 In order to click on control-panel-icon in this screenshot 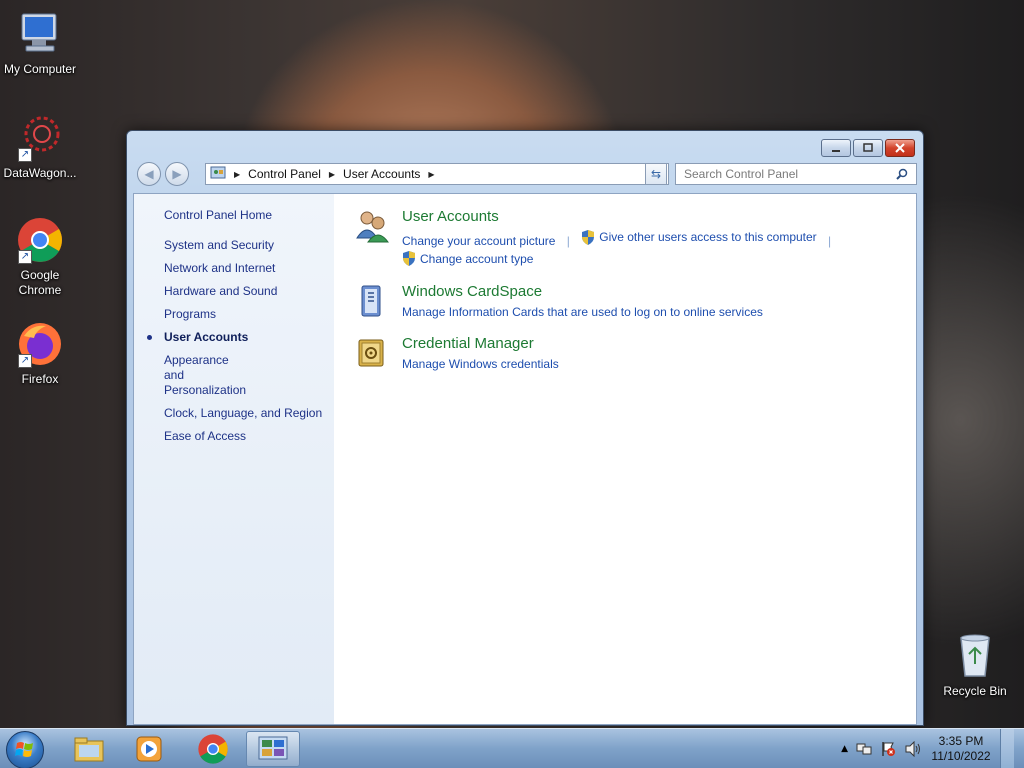, I will do `click(273, 748)`.